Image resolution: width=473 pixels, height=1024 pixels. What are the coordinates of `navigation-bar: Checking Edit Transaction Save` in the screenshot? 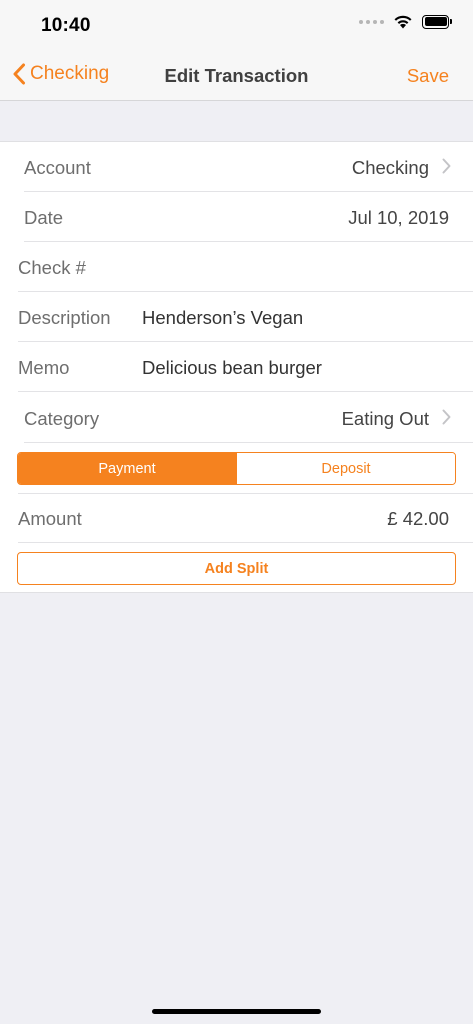 It's located at (236, 75).